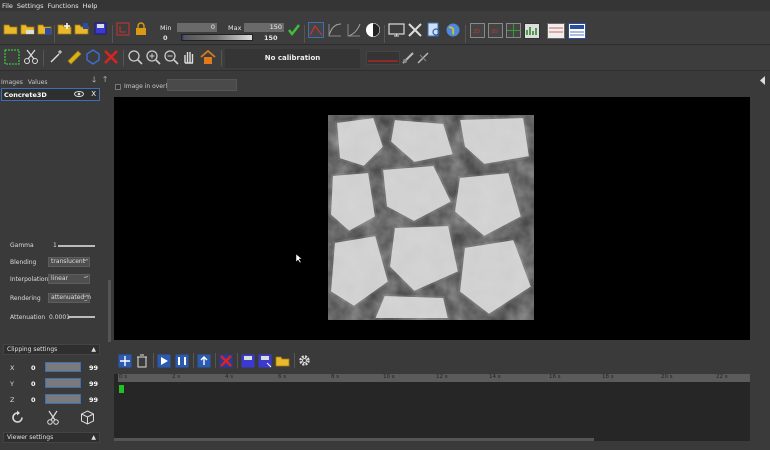 This screenshot has height=450, width=770. What do you see at coordinates (316, 30) in the screenshot?
I see `histogram-icon` at bounding box center [316, 30].